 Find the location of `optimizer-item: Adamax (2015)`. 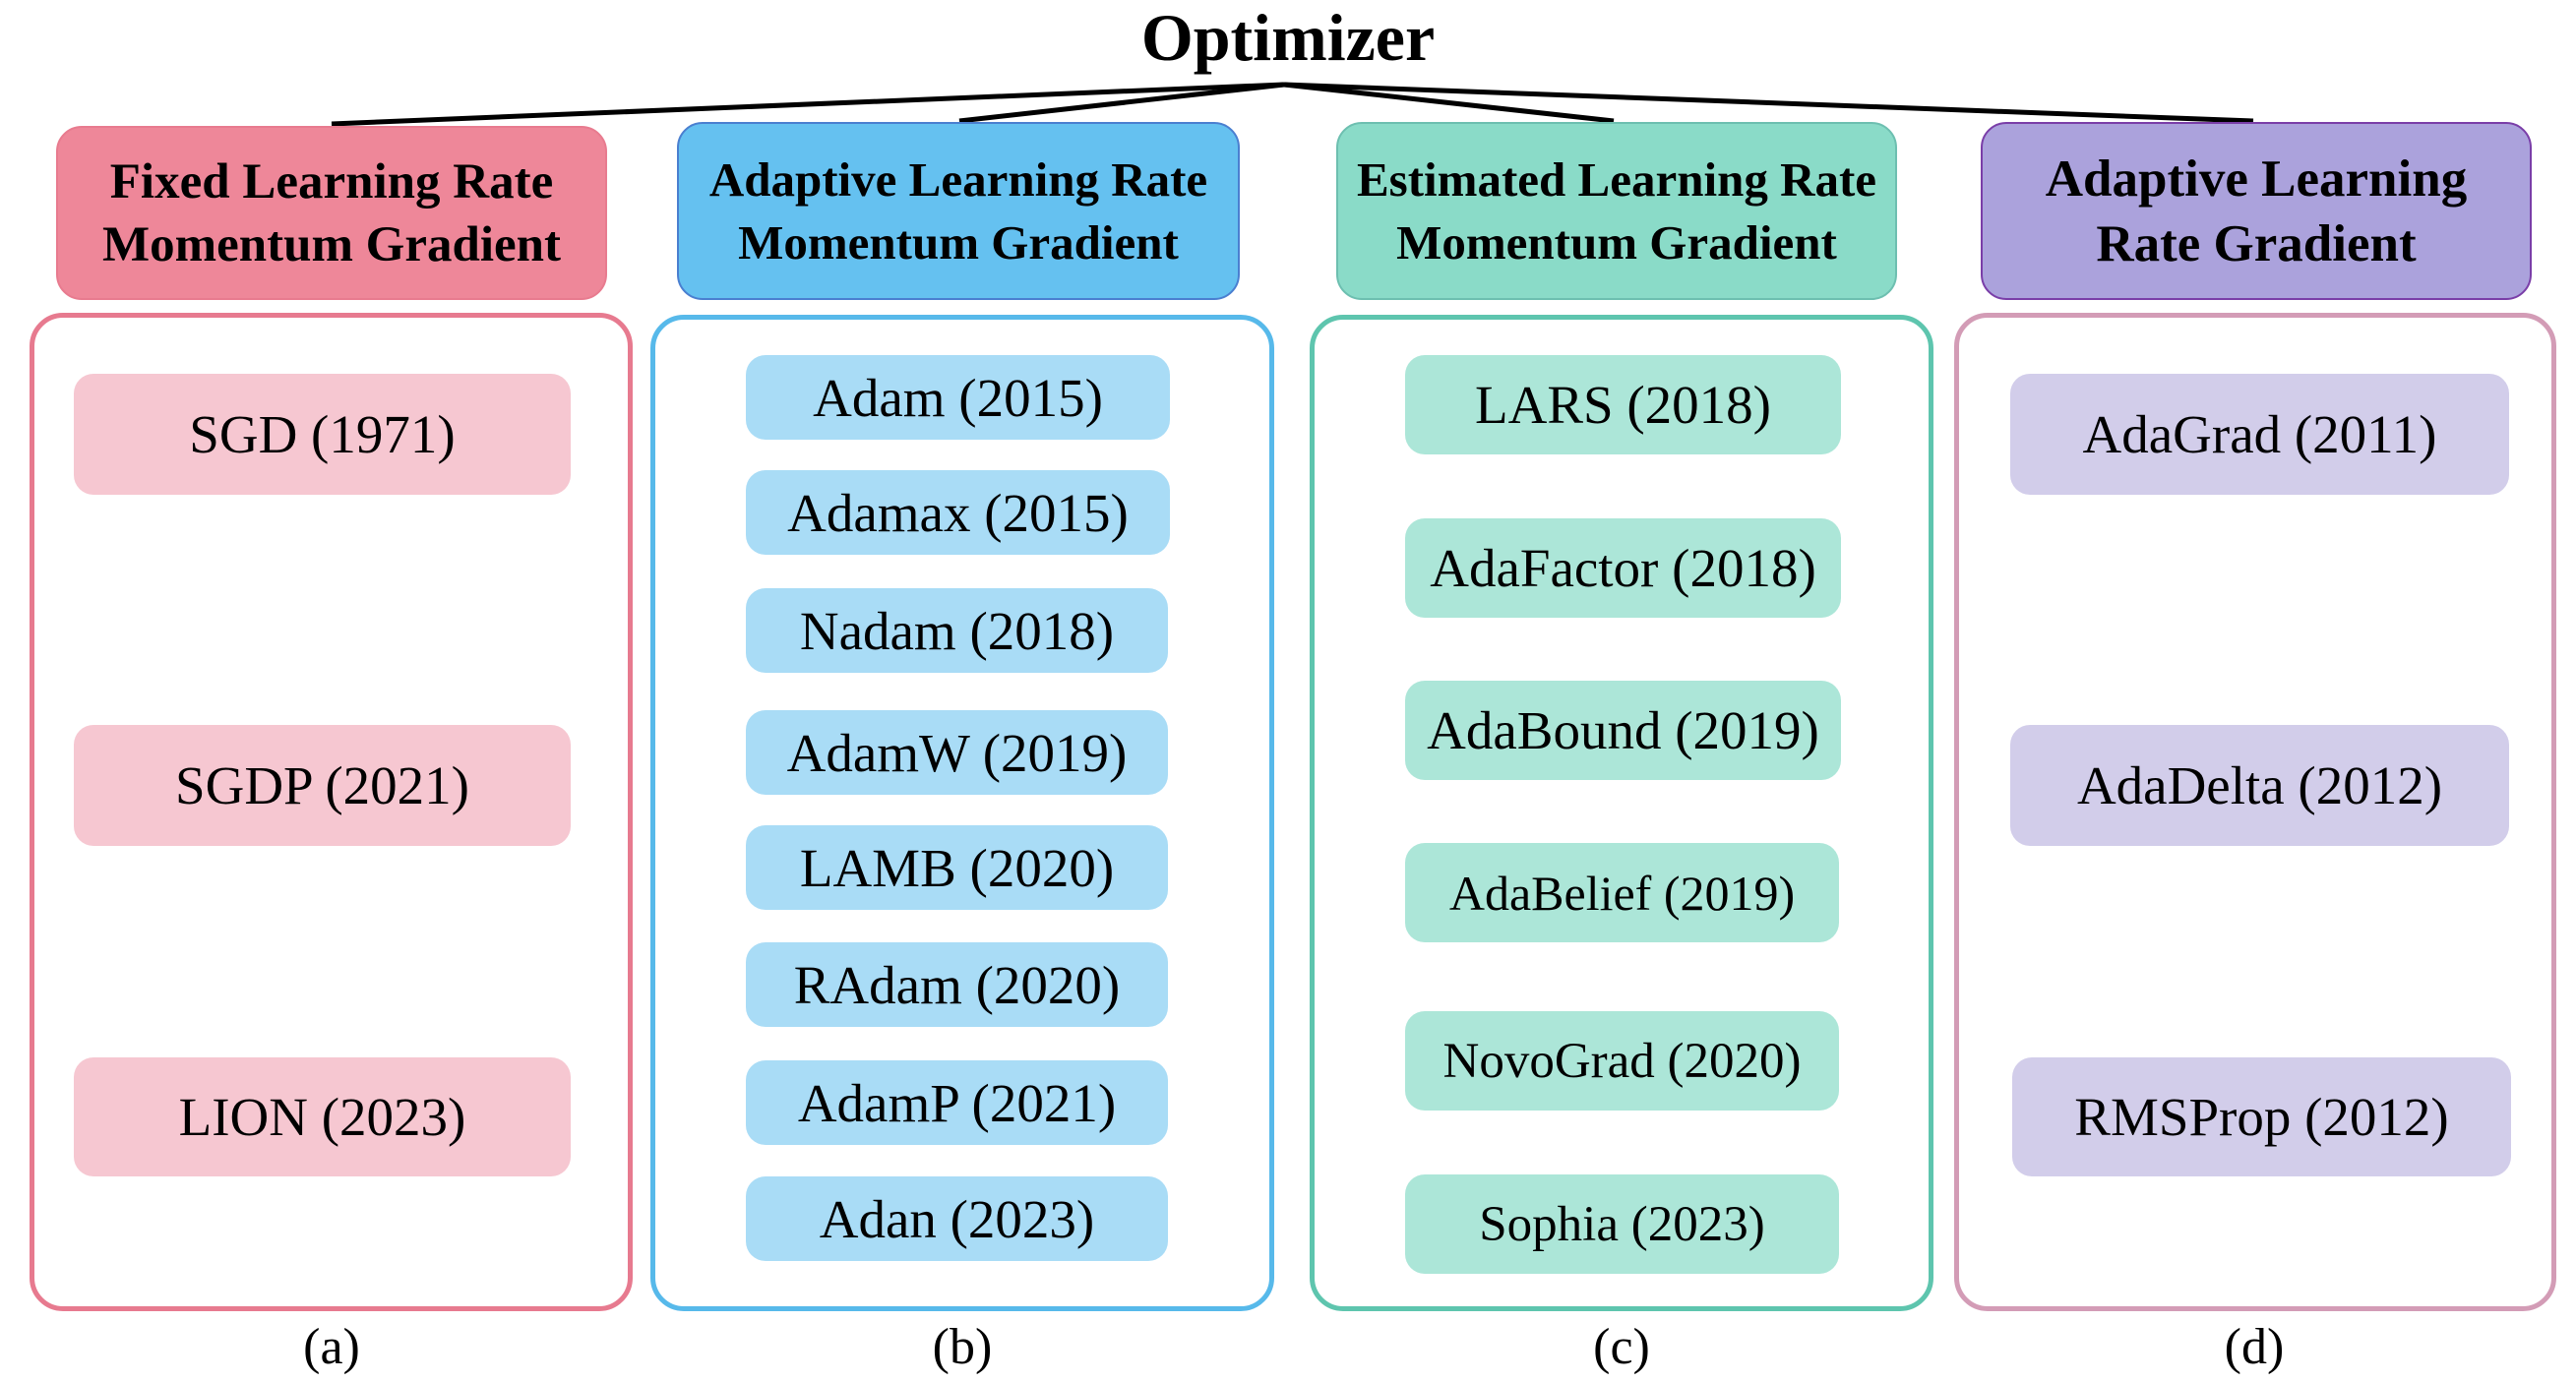

optimizer-item: Adamax (2015) is located at coordinates (958, 513).